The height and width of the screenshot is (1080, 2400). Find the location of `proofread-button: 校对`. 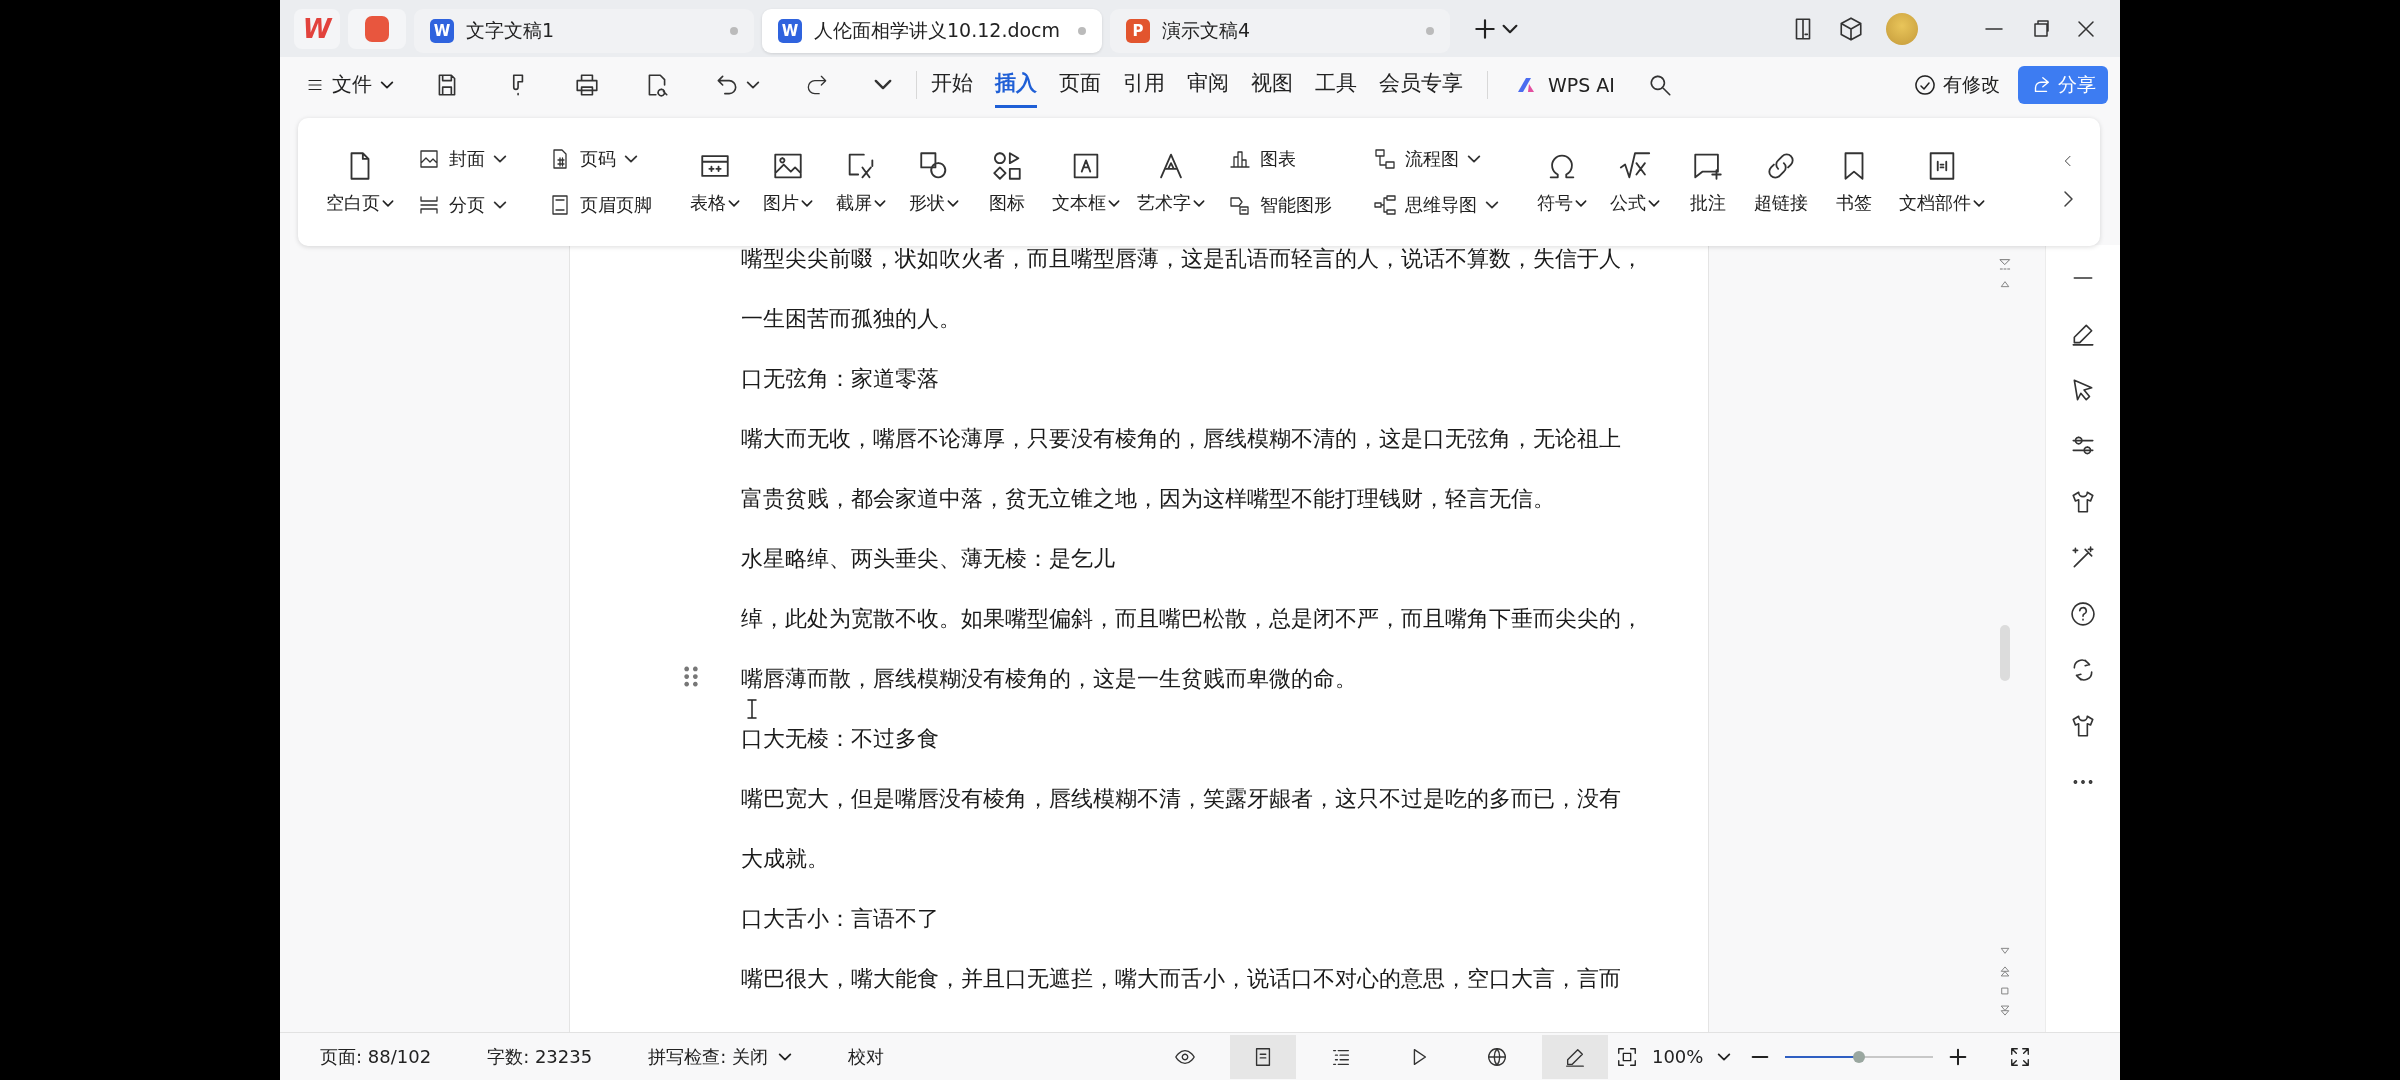

proofread-button: 校对 is located at coordinates (865, 1056).